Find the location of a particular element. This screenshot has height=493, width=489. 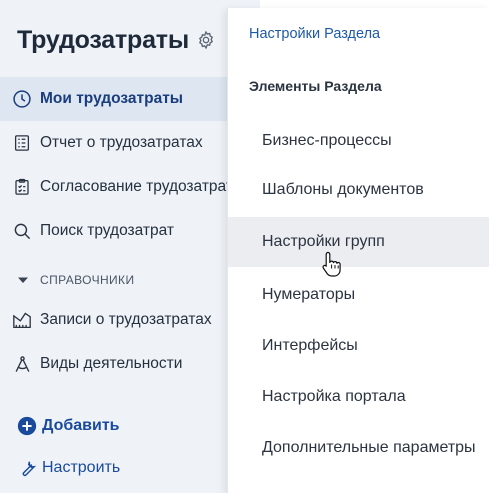

menu-item-group-settings: Настройки групп is located at coordinates (358, 242).